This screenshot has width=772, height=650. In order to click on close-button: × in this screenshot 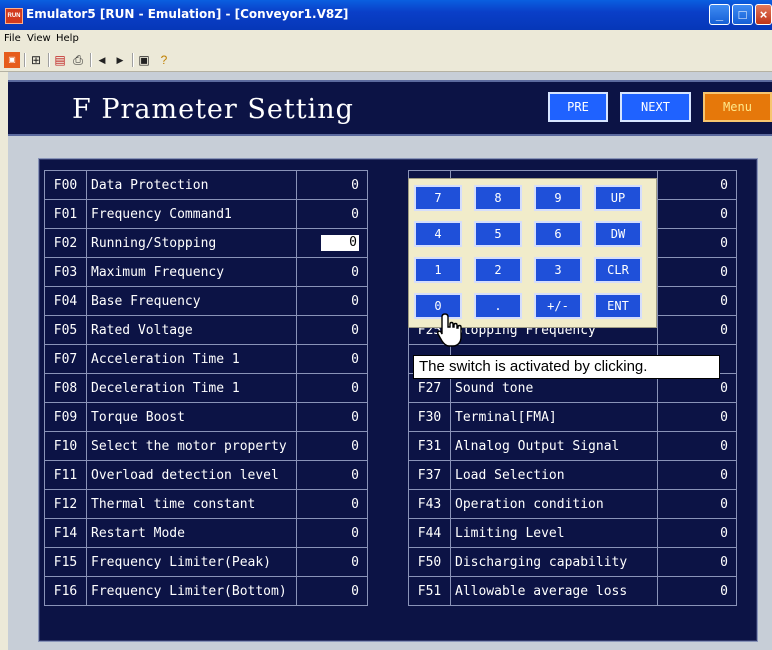, I will do `click(763, 14)`.